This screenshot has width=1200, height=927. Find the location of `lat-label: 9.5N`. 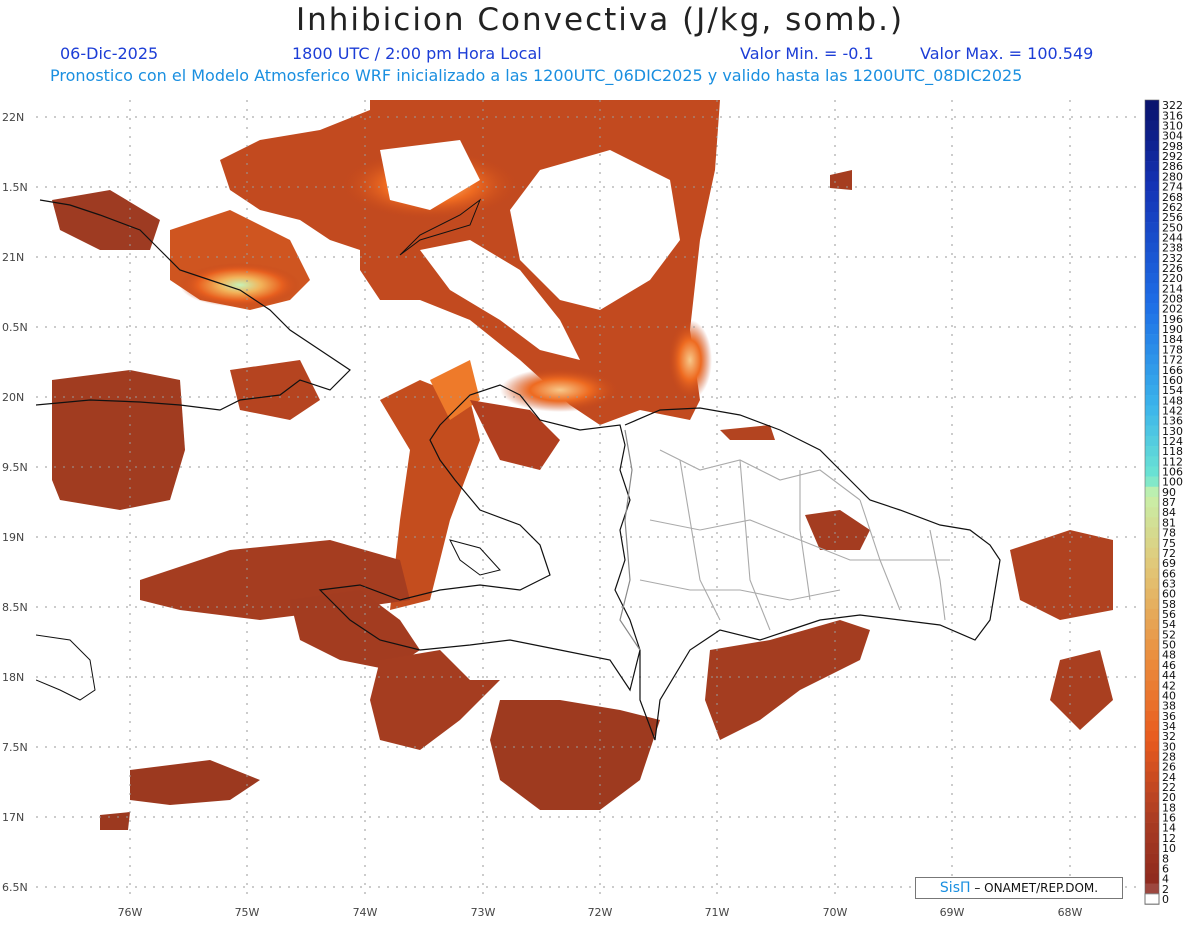

lat-label: 9.5N is located at coordinates (15, 467).